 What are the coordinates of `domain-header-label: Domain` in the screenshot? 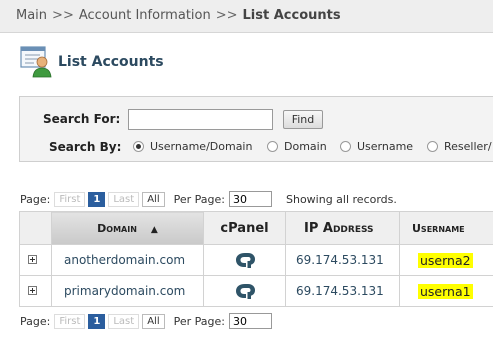 It's located at (117, 228).